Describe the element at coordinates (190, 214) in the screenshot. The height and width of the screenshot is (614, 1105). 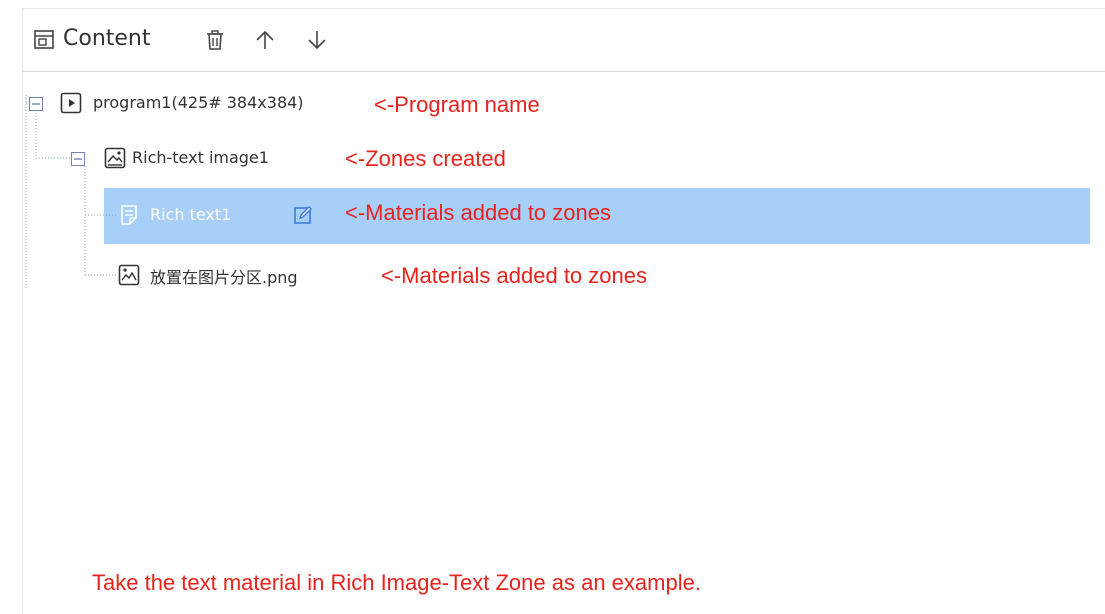
I see `tree-node-rich-text: Rich text1` at that location.